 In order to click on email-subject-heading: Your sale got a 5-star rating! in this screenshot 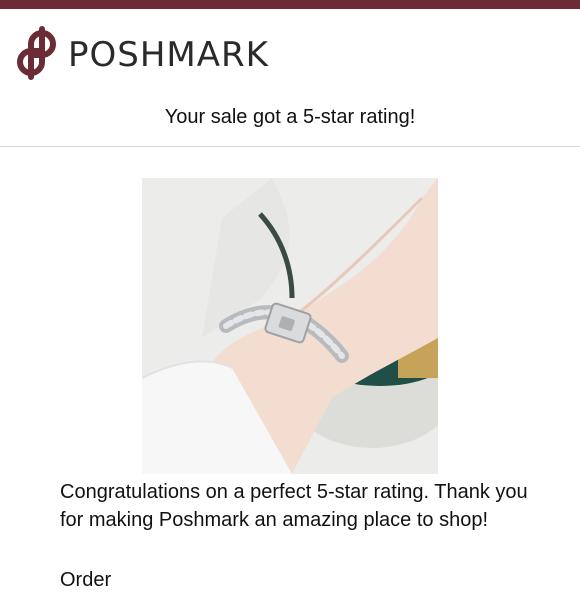, I will do `click(290, 117)`.